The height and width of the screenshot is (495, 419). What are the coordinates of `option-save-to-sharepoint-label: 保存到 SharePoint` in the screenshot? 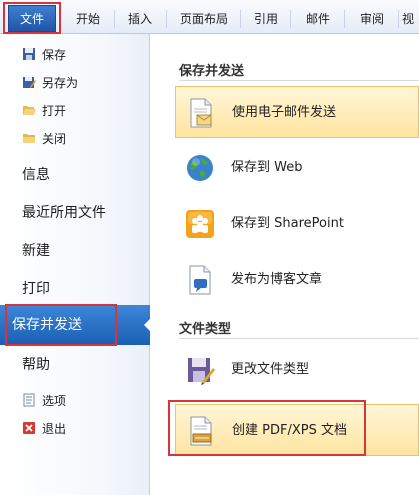 It's located at (287, 223).